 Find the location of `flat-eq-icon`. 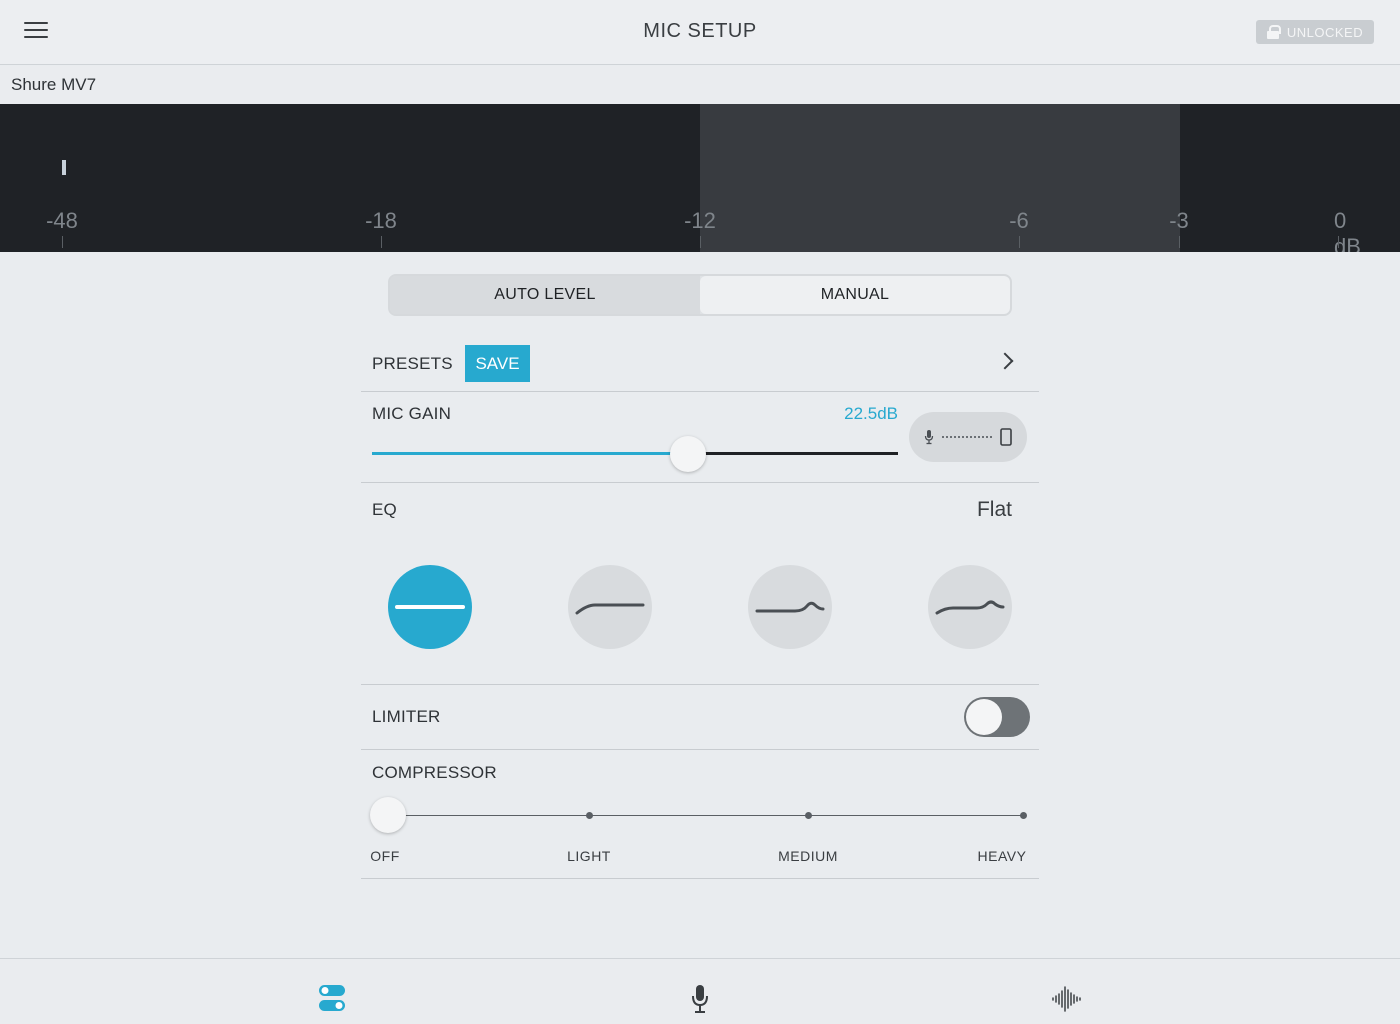

flat-eq-icon is located at coordinates (430, 607).